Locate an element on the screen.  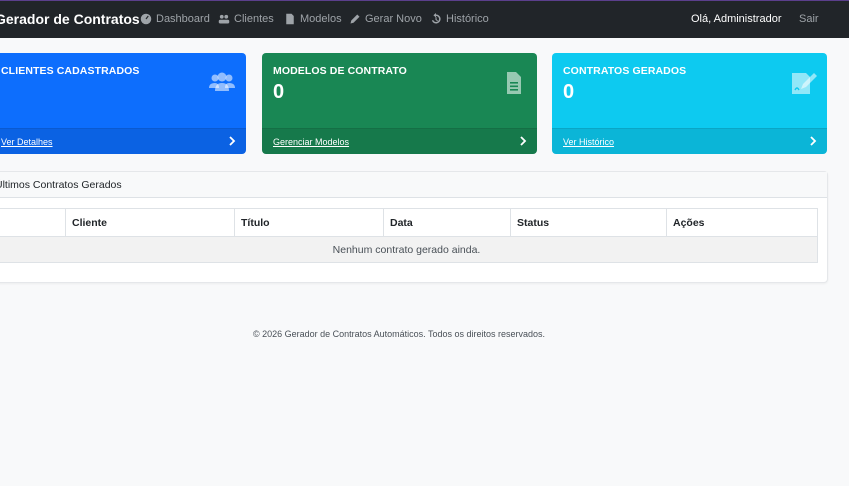
card-modelos-link: Gerenciar Modelos is located at coordinates (311, 142).